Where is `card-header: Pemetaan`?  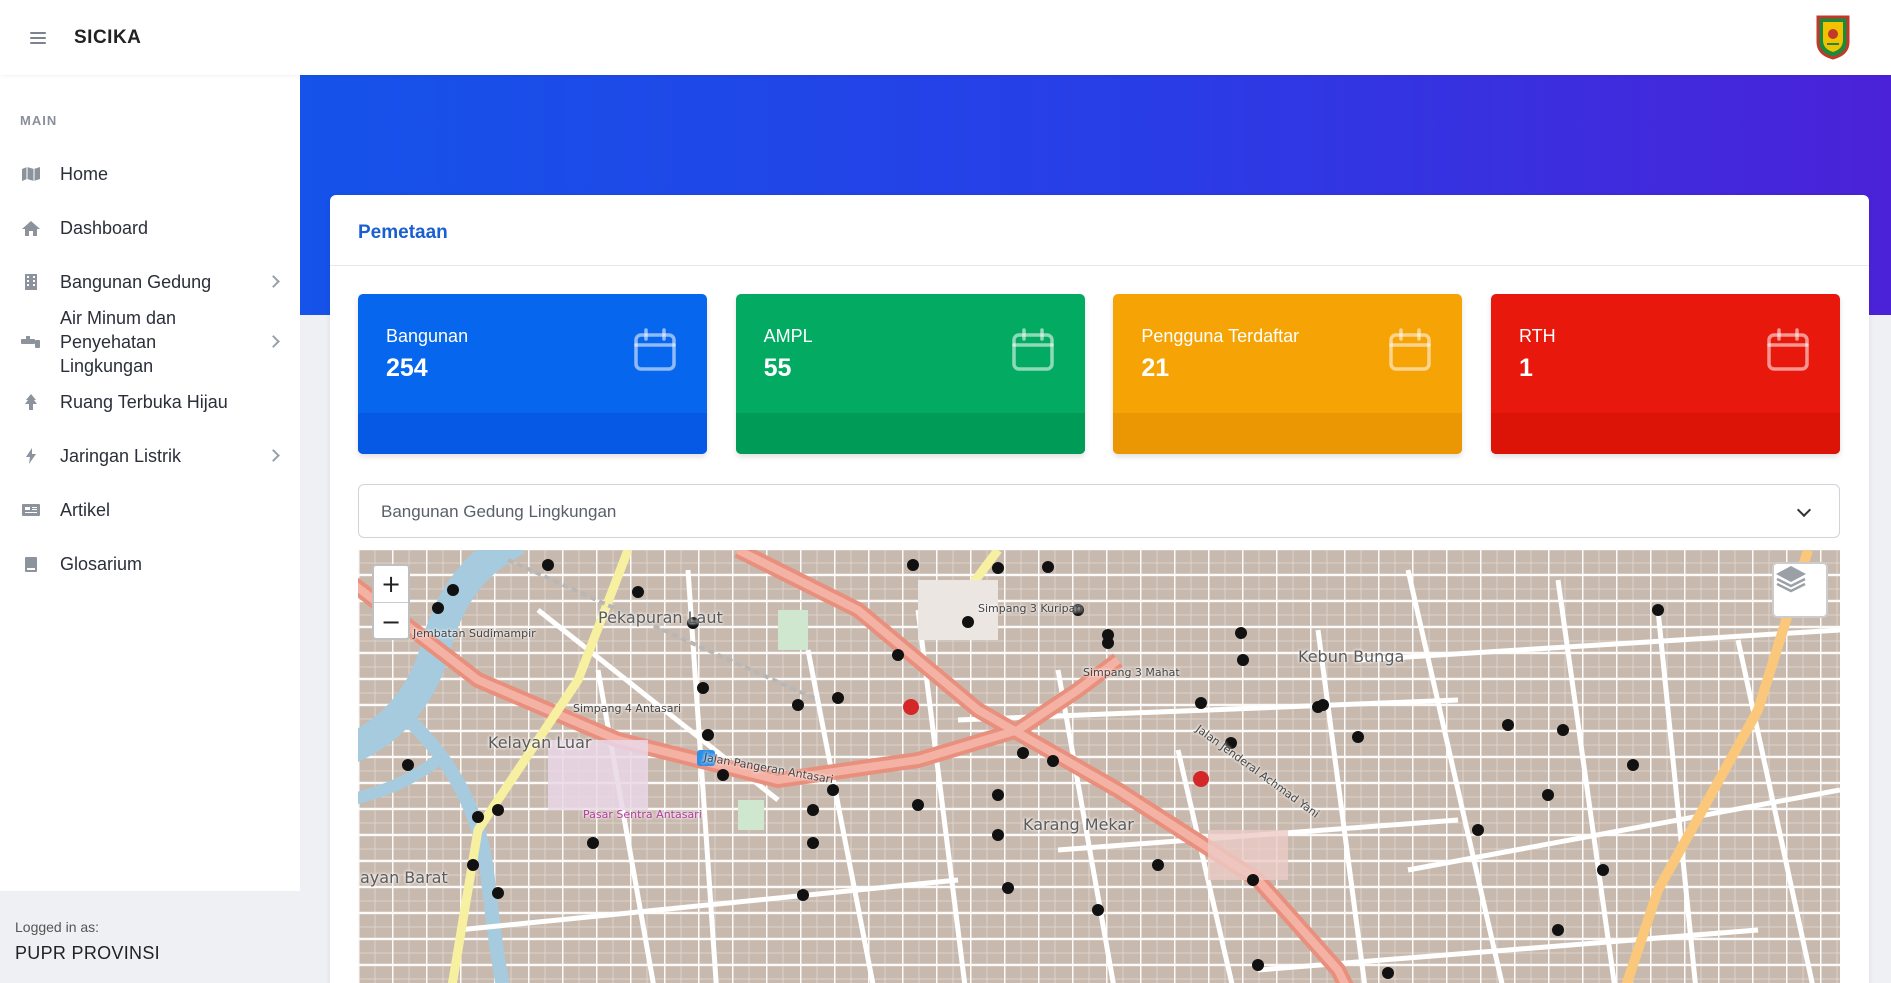 card-header: Pemetaan is located at coordinates (1099, 230).